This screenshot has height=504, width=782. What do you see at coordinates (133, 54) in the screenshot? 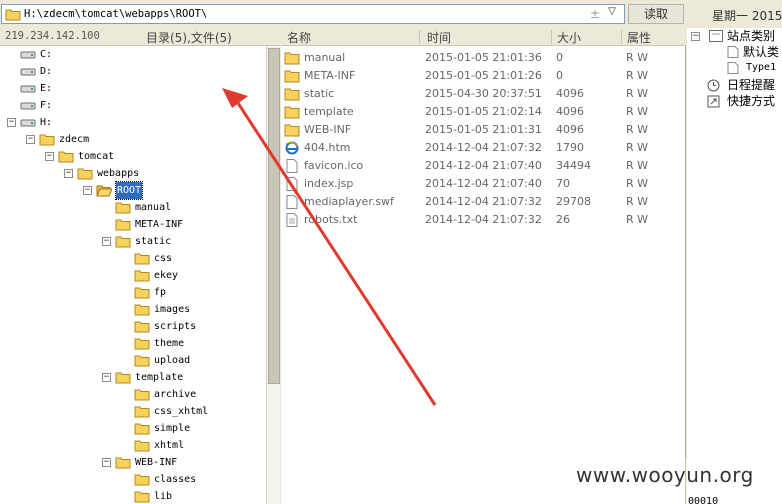
I see `tree-node: C:` at bounding box center [133, 54].